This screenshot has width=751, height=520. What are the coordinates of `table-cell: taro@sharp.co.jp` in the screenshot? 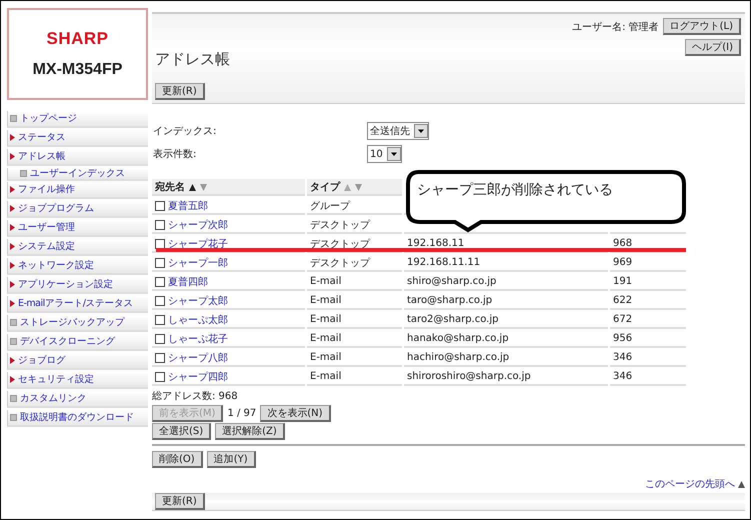 It's located at (506, 301).